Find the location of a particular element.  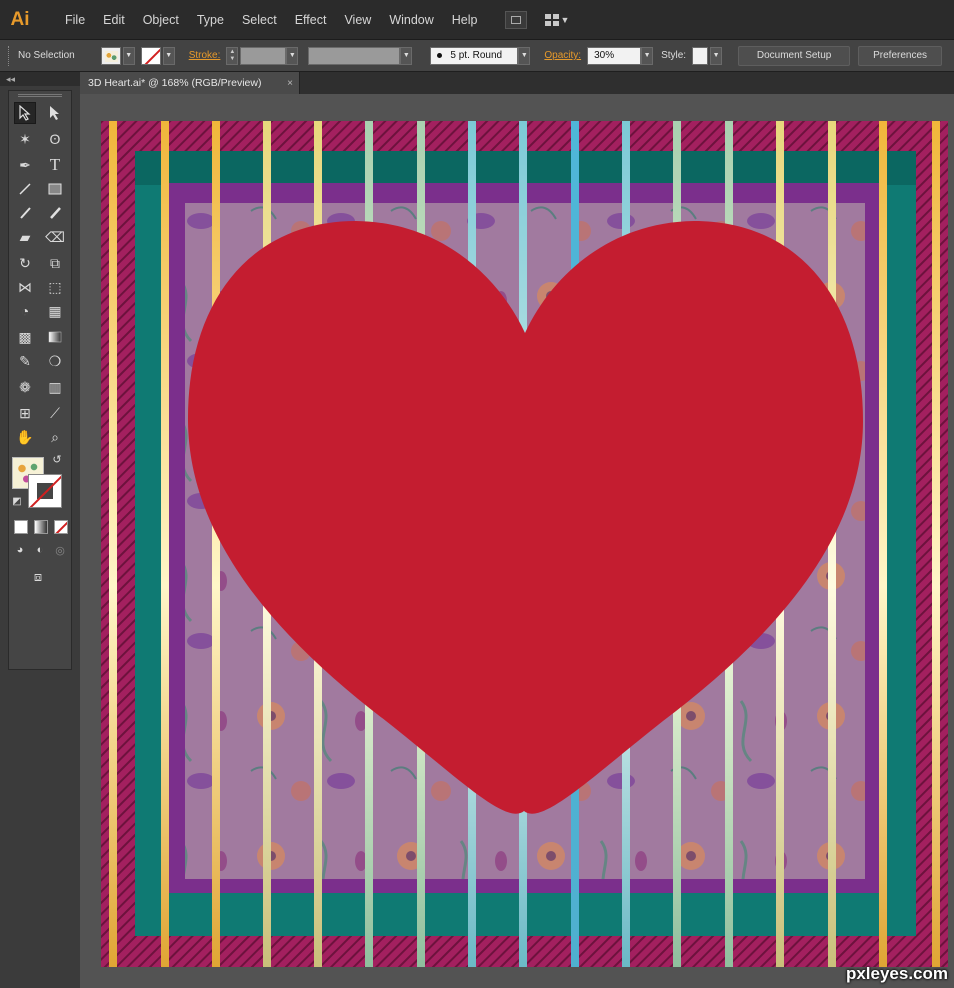

chevron-down-icon: ▼ is located at coordinates (565, 19).